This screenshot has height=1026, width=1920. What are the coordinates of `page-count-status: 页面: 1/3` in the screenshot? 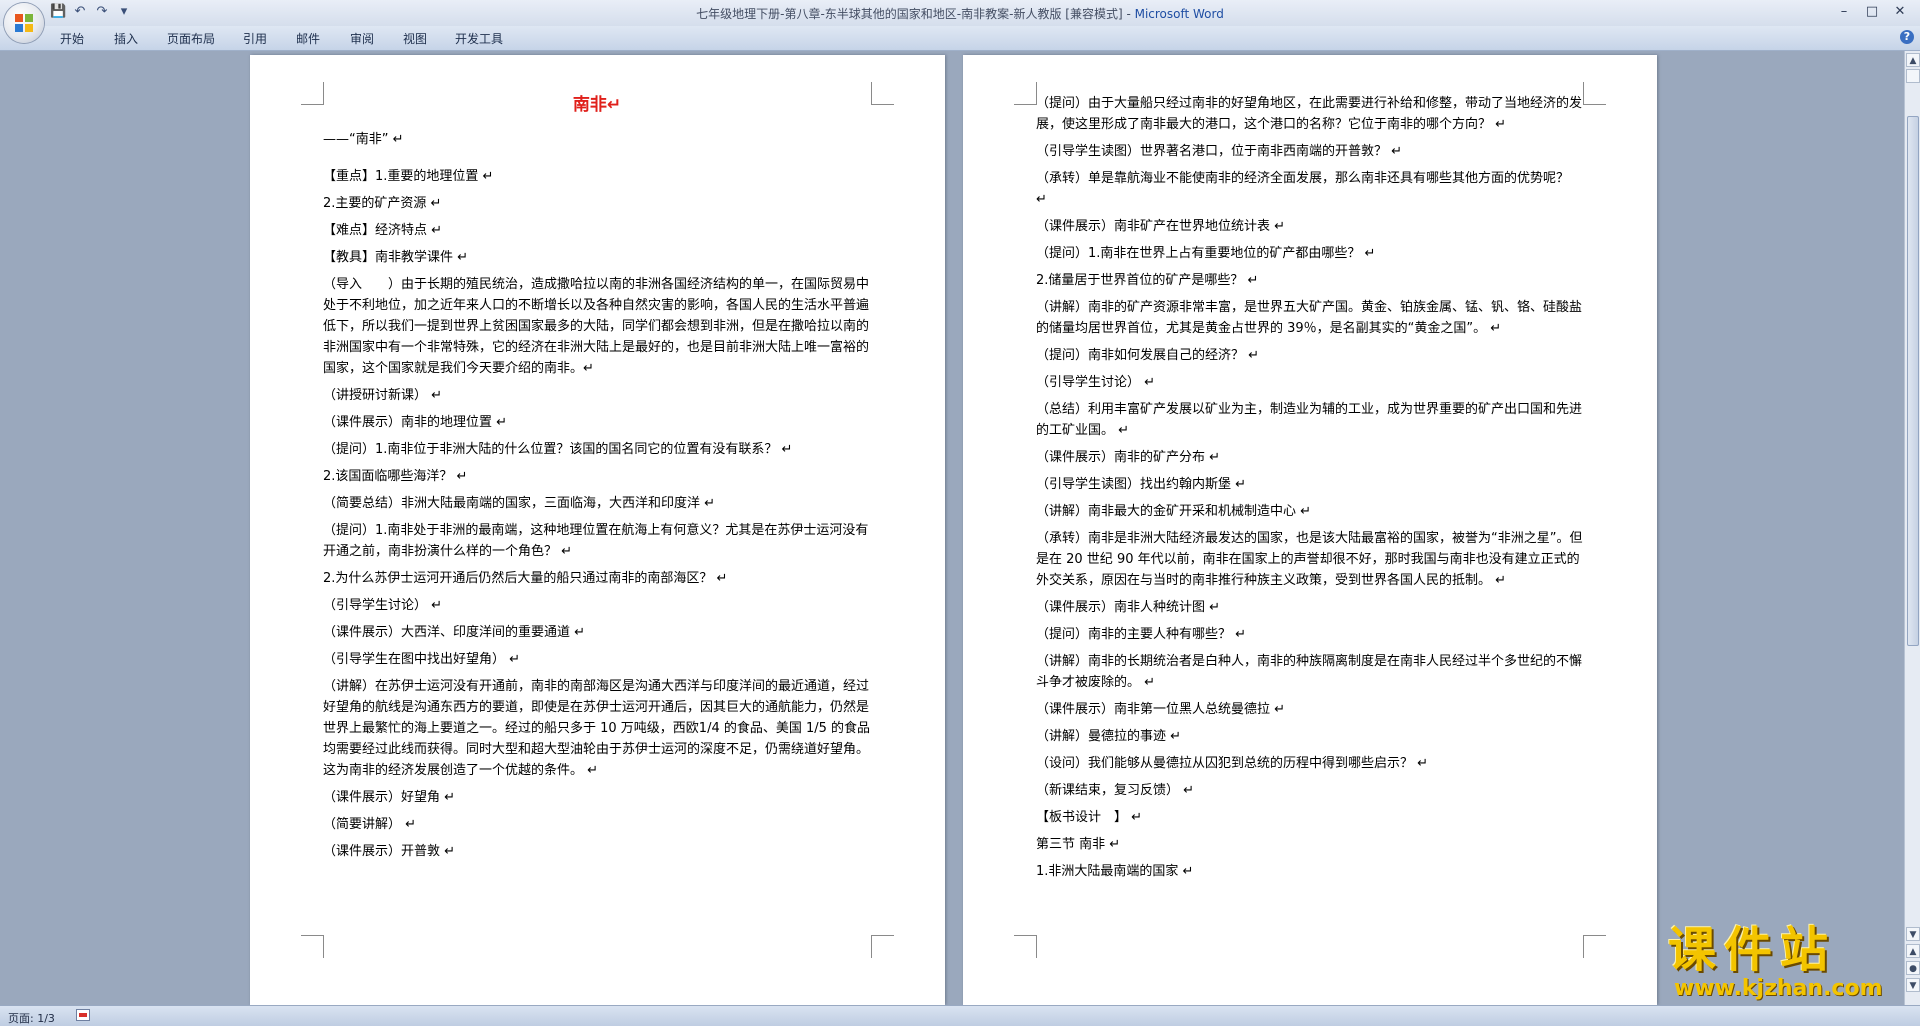 It's located at (31, 1018).